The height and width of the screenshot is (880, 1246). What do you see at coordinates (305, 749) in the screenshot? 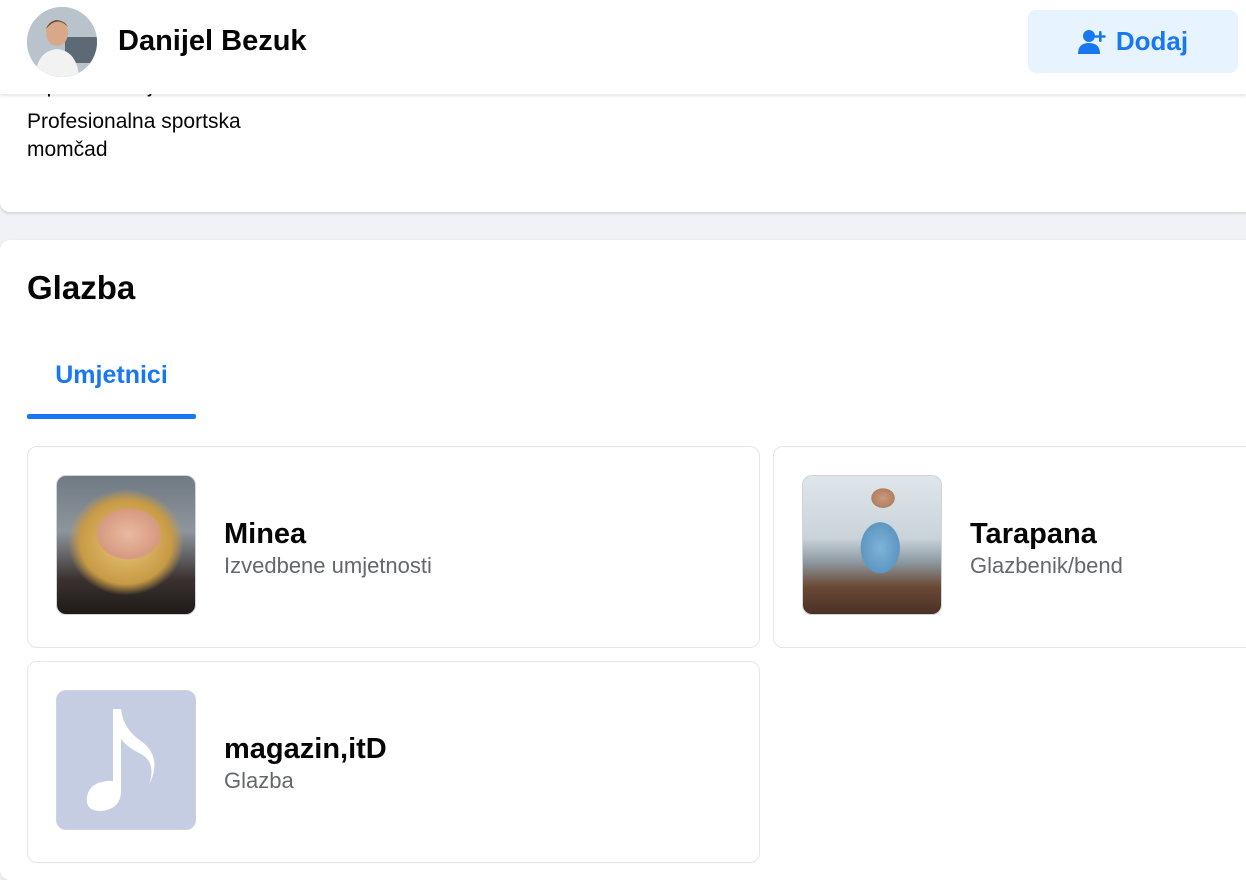
I see `artist-name: magazin,itD` at bounding box center [305, 749].